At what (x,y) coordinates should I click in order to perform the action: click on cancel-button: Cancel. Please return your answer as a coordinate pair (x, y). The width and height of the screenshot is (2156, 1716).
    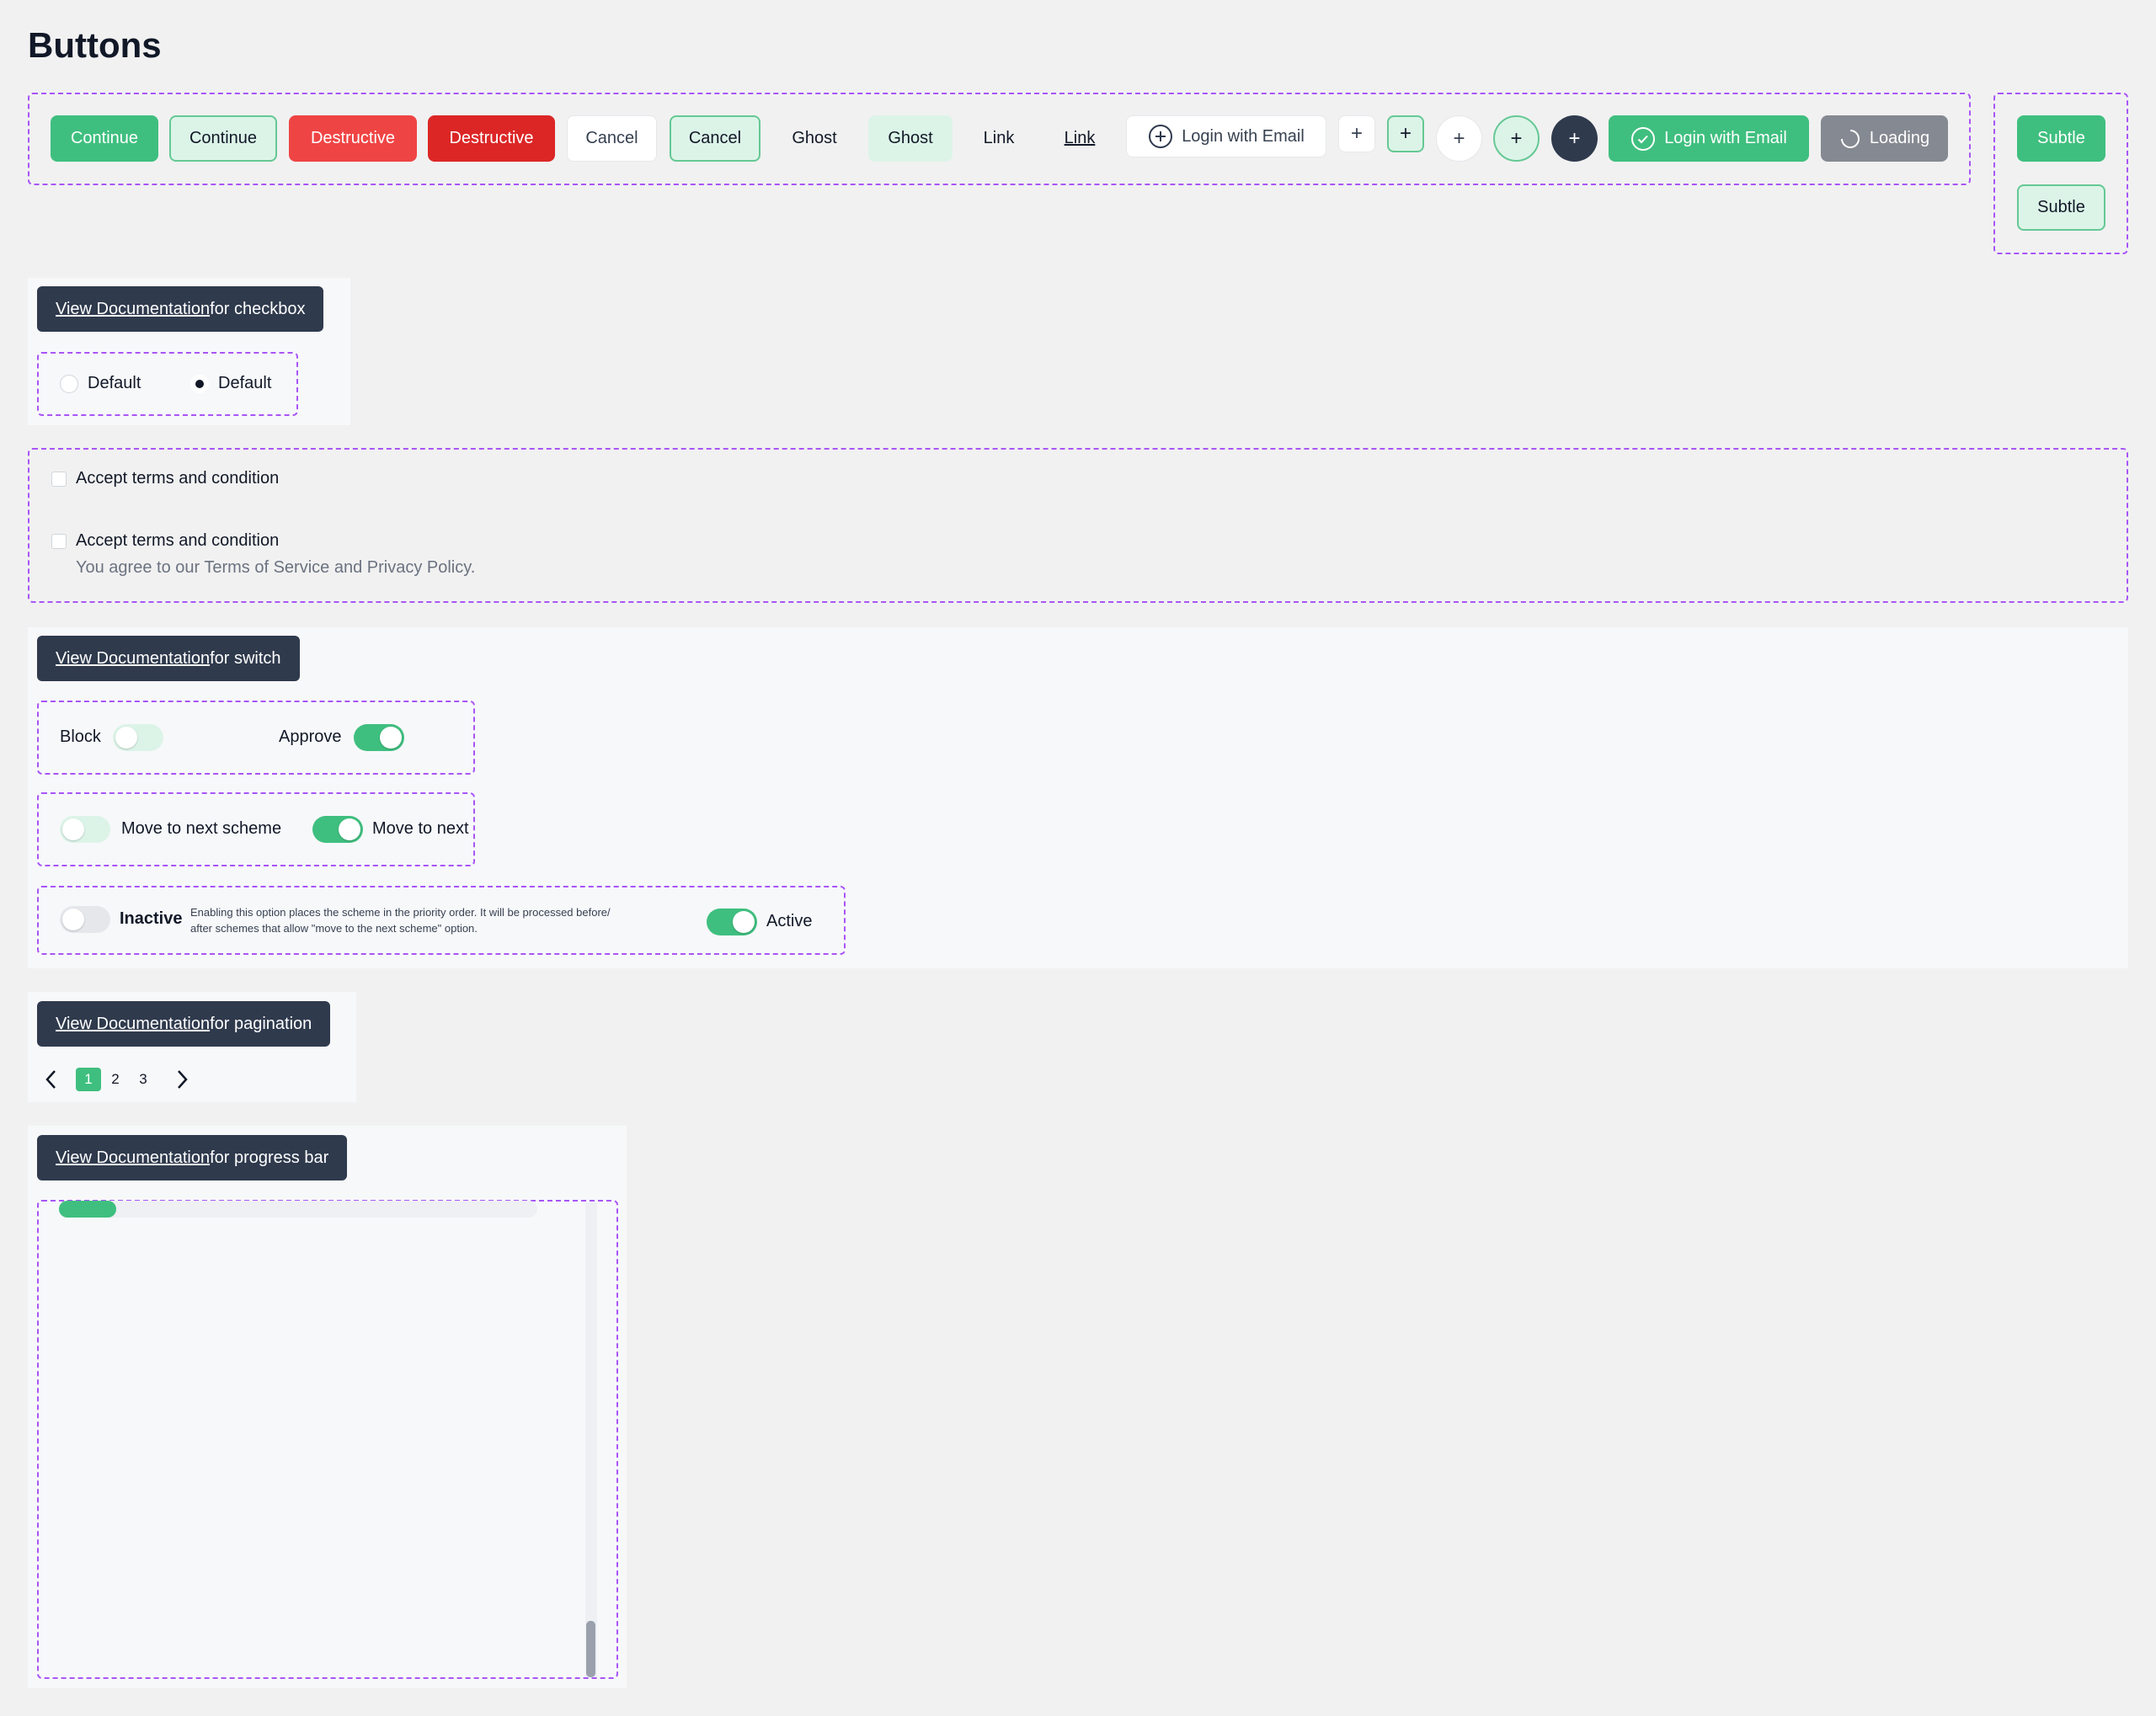
    Looking at the image, I should click on (612, 138).